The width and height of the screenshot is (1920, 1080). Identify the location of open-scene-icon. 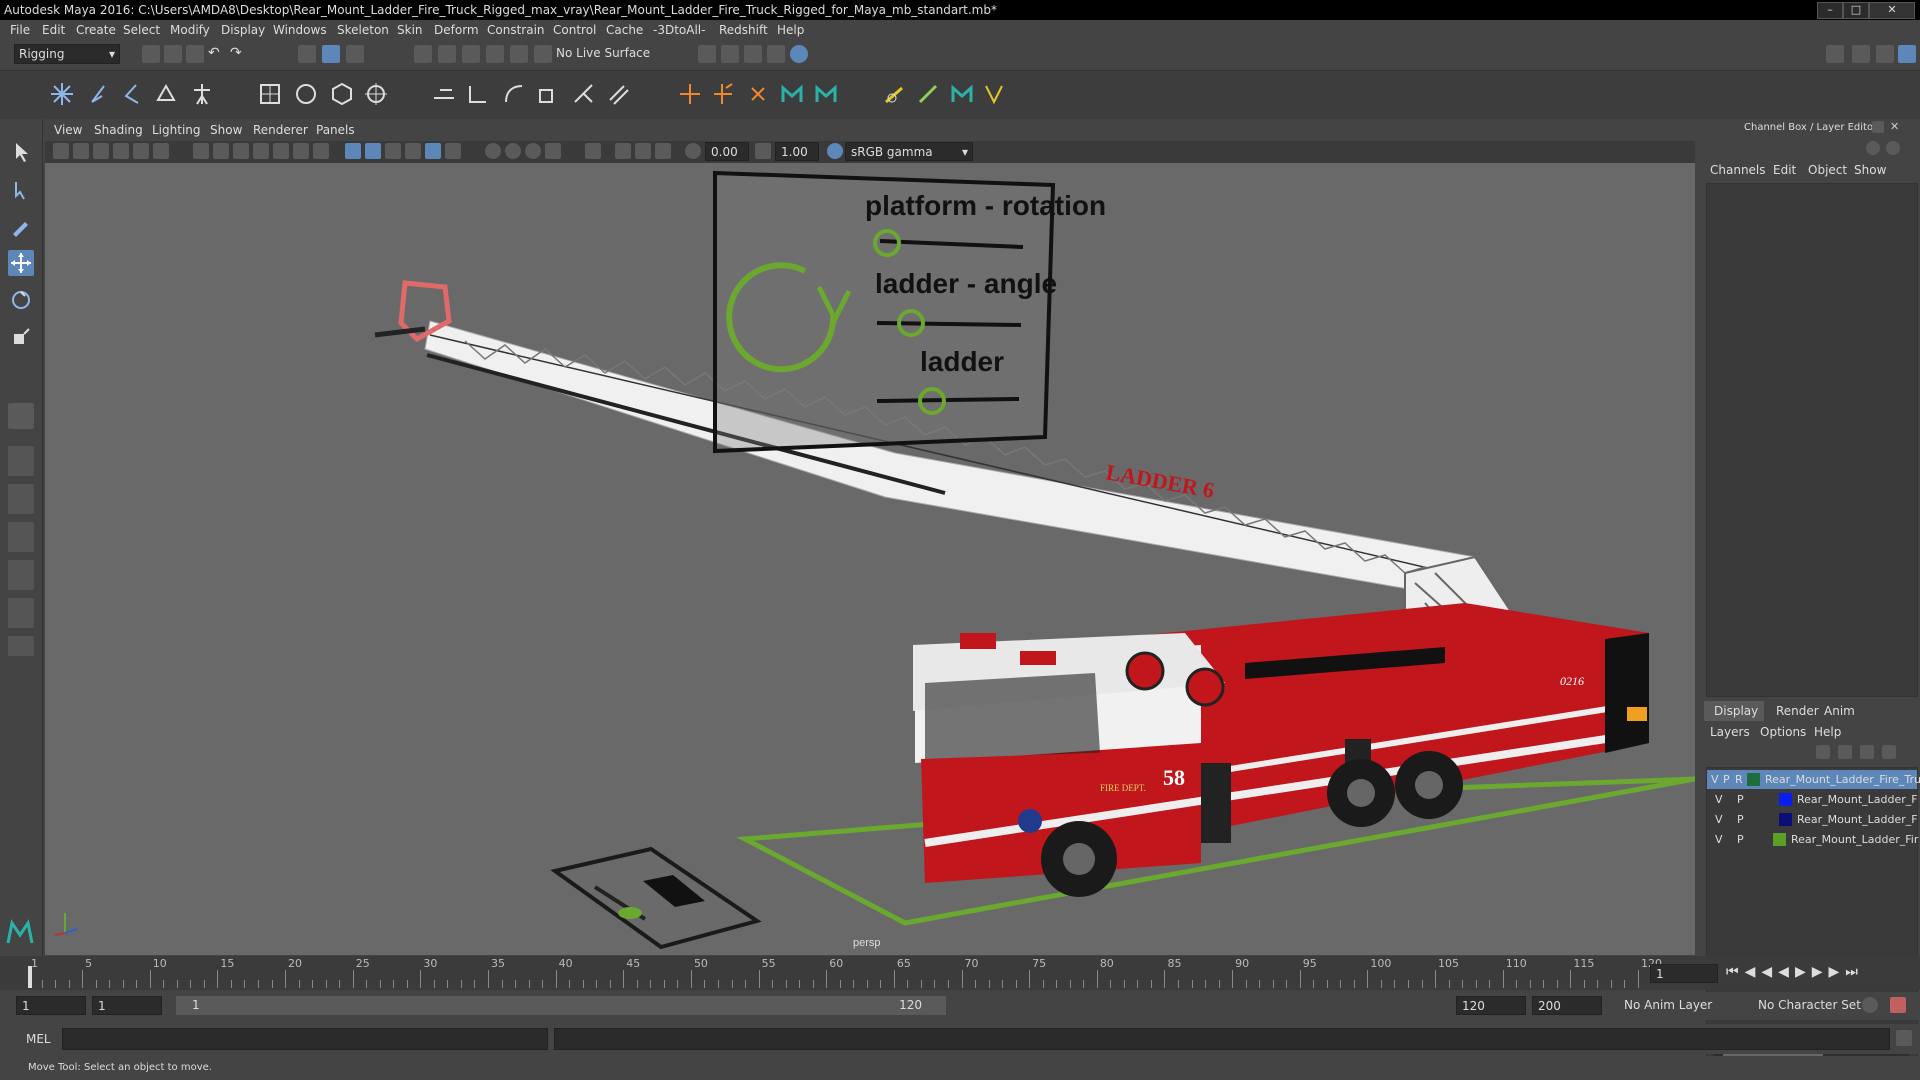
(173, 54).